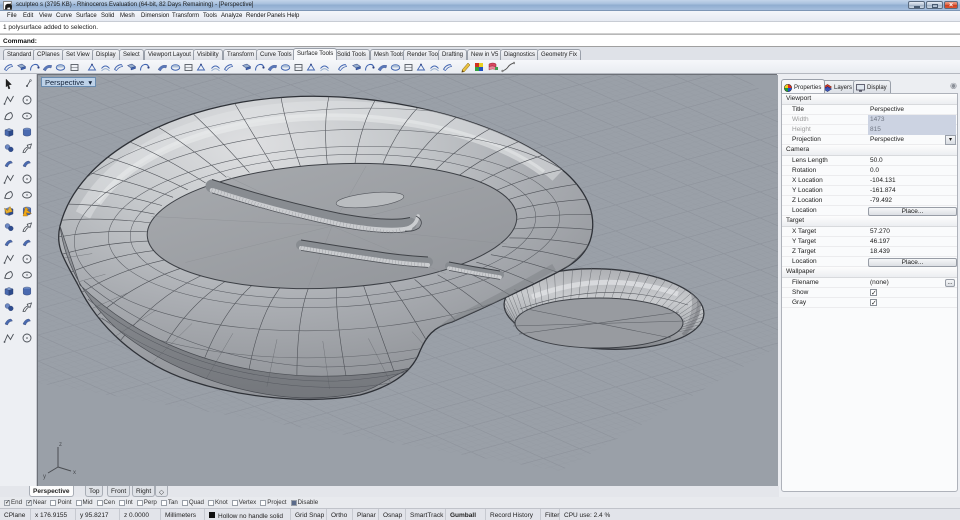 The width and height of the screenshot is (960, 520). I want to click on svg-text: y, so click(44, 477).